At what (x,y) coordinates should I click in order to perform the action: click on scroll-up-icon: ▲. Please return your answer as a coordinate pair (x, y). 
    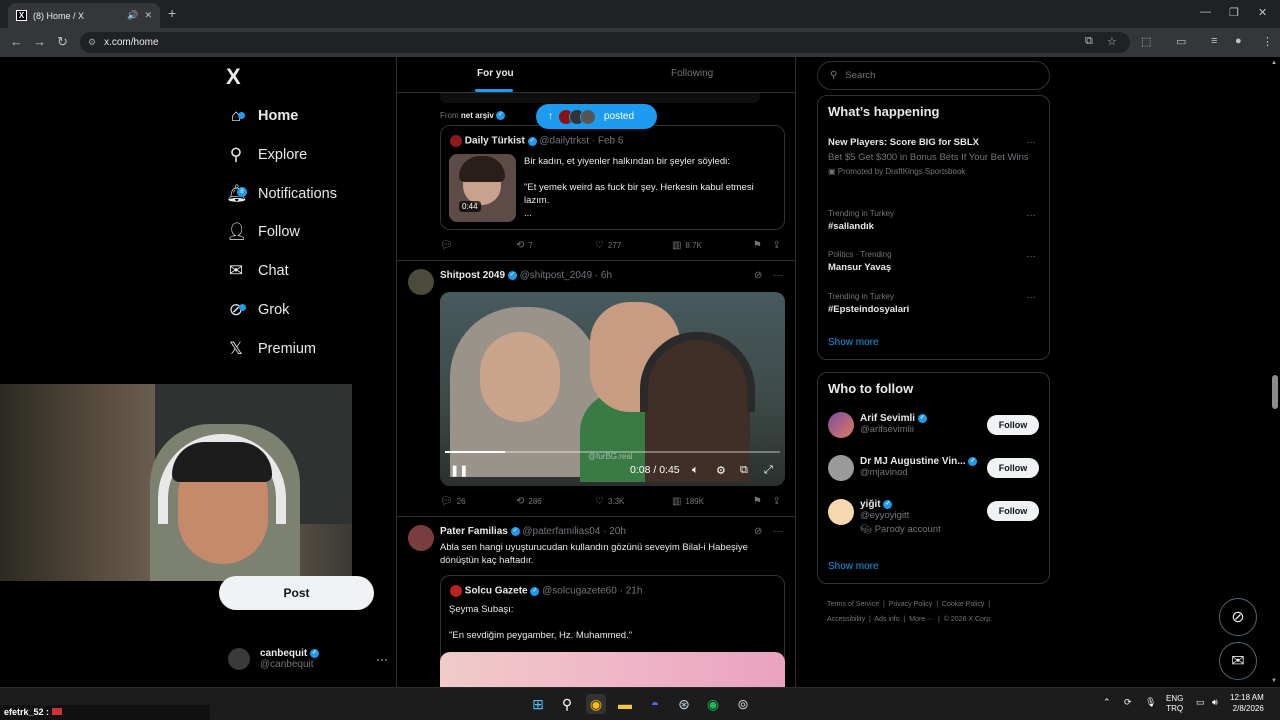
    Looking at the image, I should click on (1274, 63).